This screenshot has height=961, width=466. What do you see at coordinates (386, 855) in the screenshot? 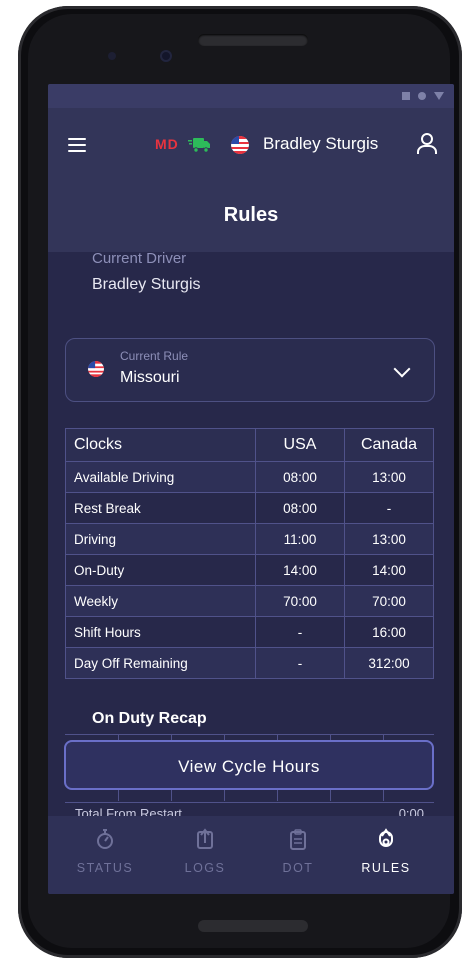
I see `tab-rules: RULES` at bounding box center [386, 855].